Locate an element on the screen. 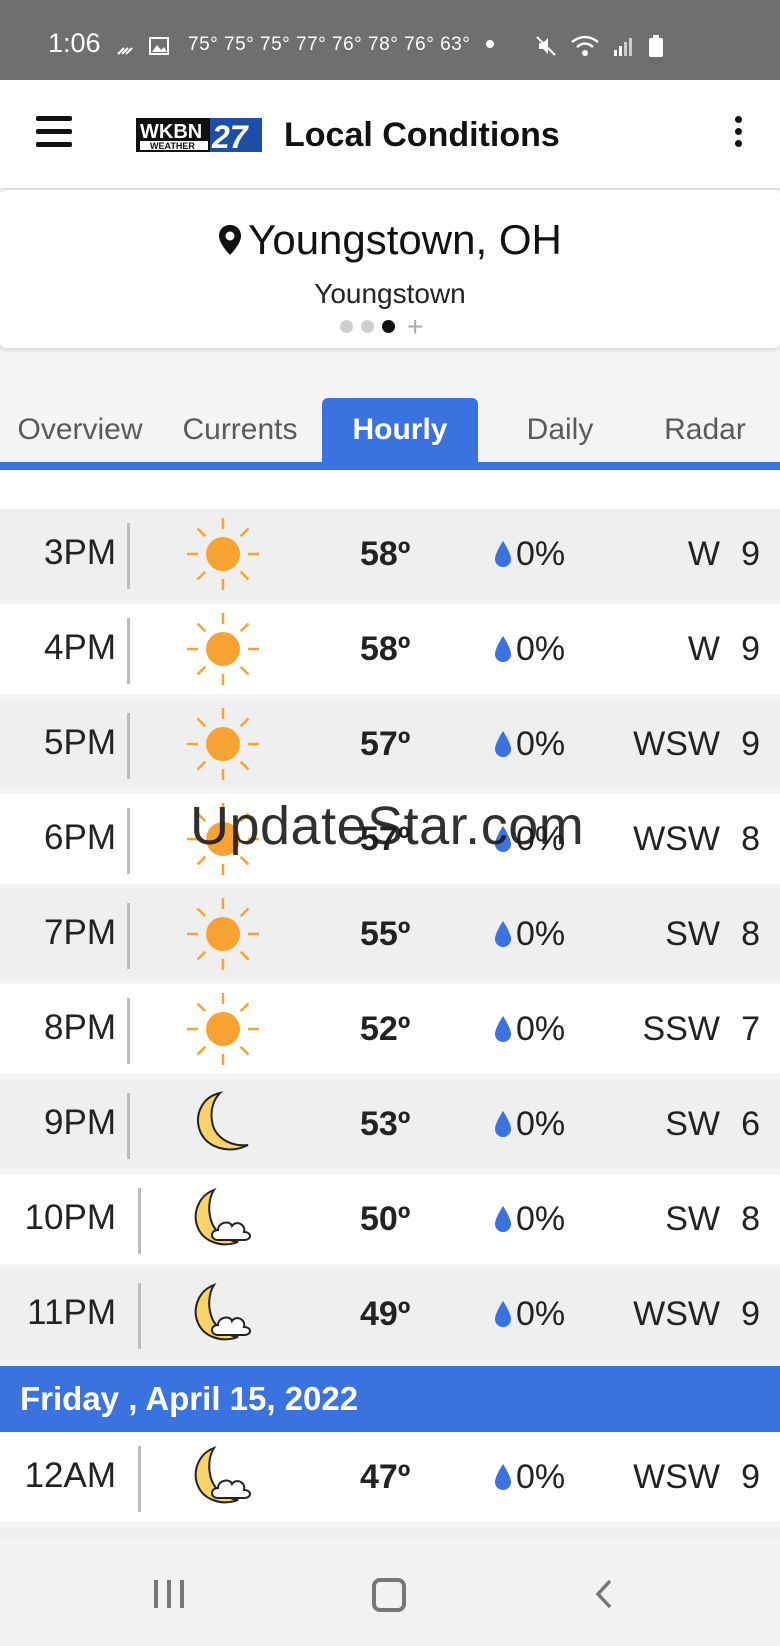  hourly-row: 5PM 57º 0% WSW 9 is located at coordinates (390, 744).